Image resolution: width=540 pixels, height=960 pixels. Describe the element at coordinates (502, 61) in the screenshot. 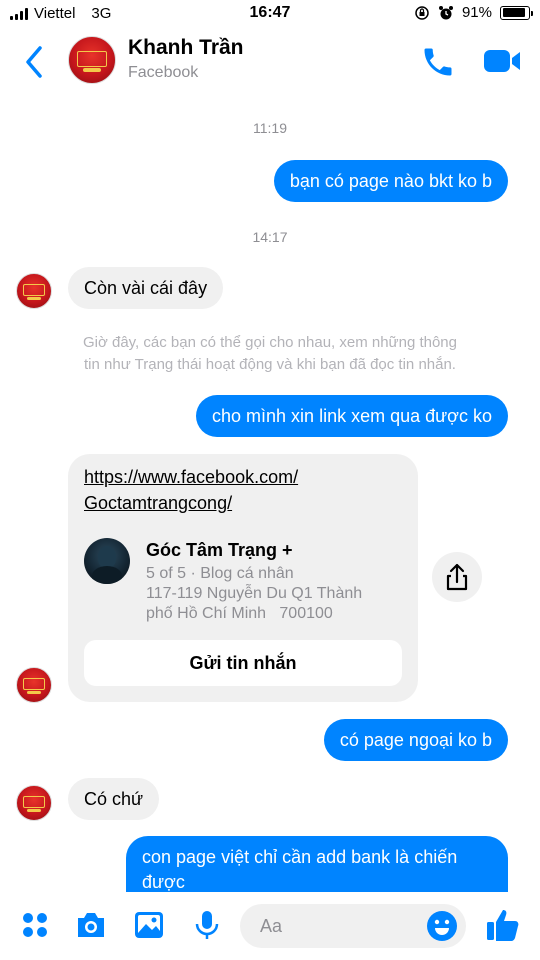

I see `video-camera-icon` at that location.